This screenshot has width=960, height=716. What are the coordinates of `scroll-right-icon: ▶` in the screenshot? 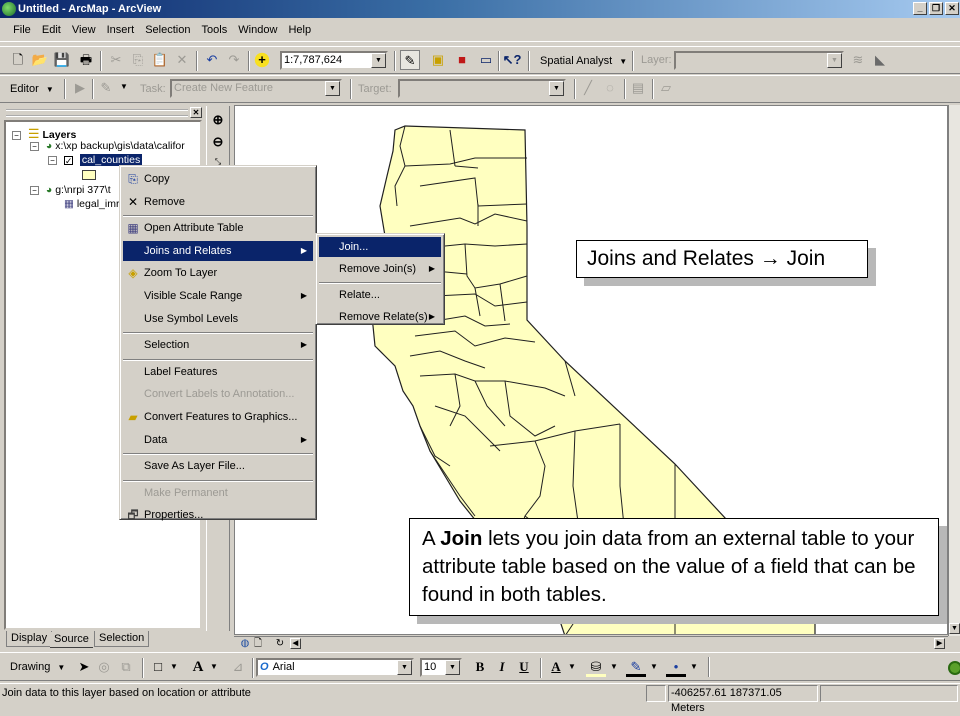 It's located at (939, 643).